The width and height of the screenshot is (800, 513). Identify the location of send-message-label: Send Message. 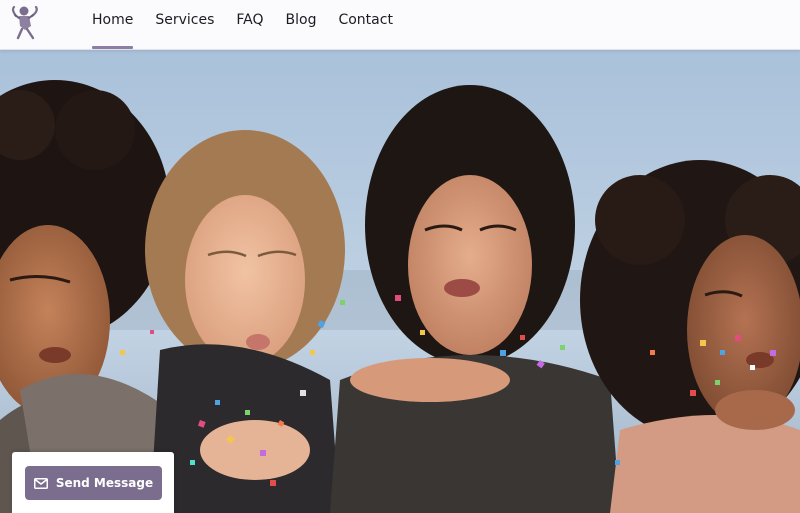
(104, 483).